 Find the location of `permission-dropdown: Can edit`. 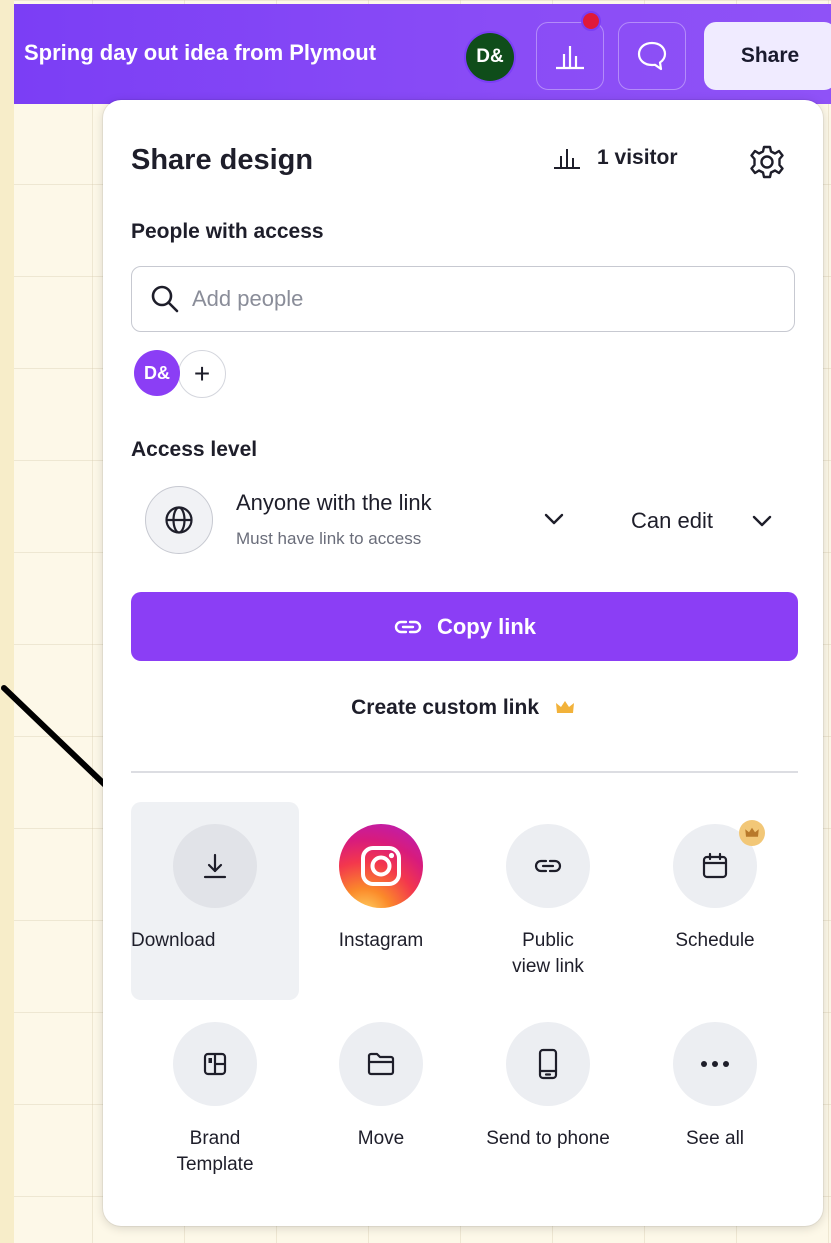

permission-dropdown: Can edit is located at coordinates (672, 521).